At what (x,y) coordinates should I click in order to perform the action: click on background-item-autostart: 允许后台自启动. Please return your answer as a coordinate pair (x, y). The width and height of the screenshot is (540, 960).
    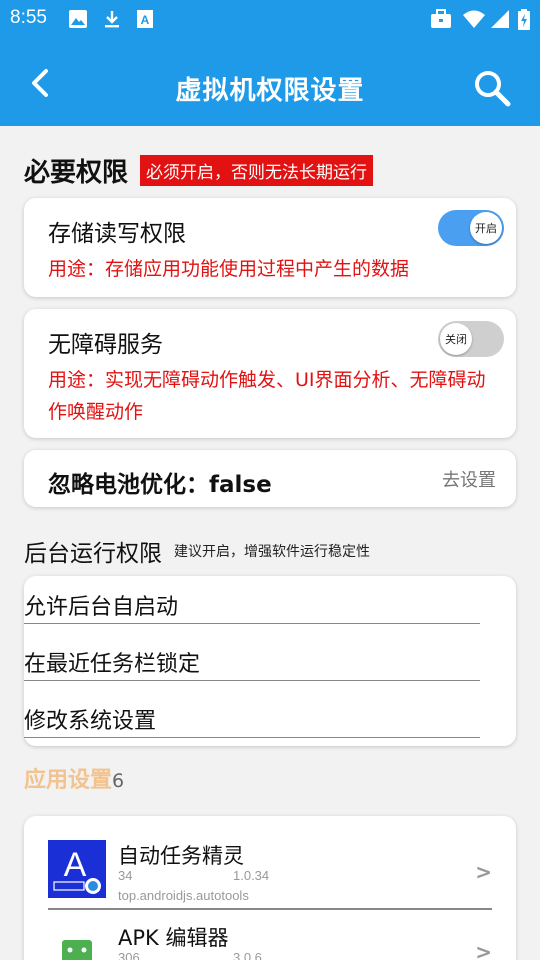
    Looking at the image, I should click on (252, 606).